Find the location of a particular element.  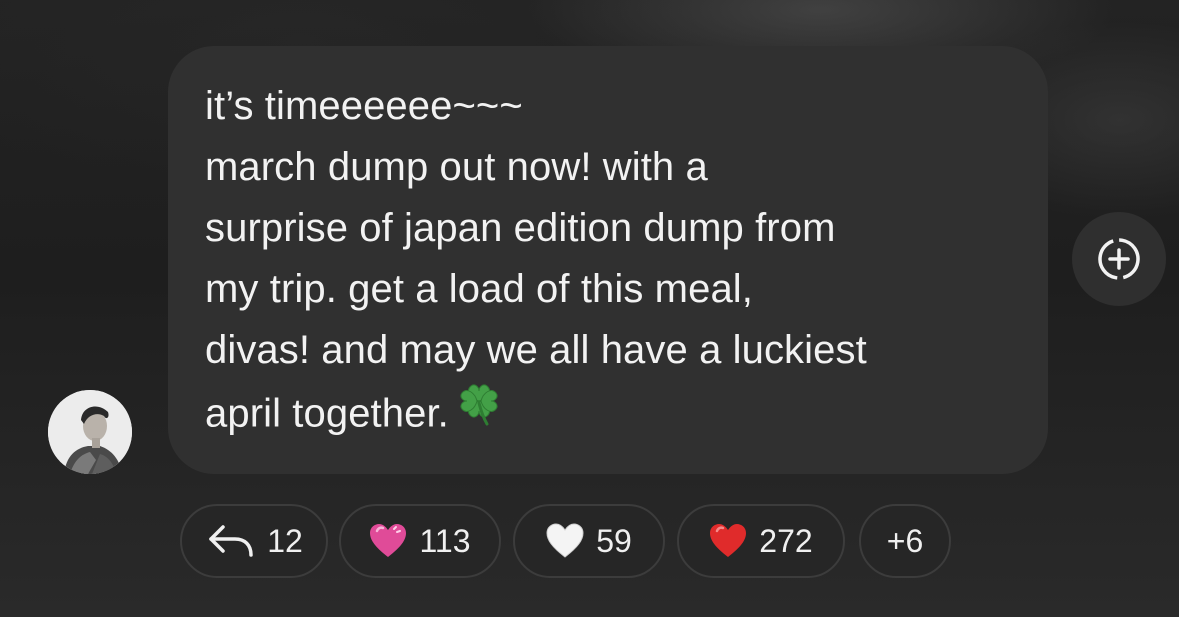

pink-heart-icon is located at coordinates (388, 540).